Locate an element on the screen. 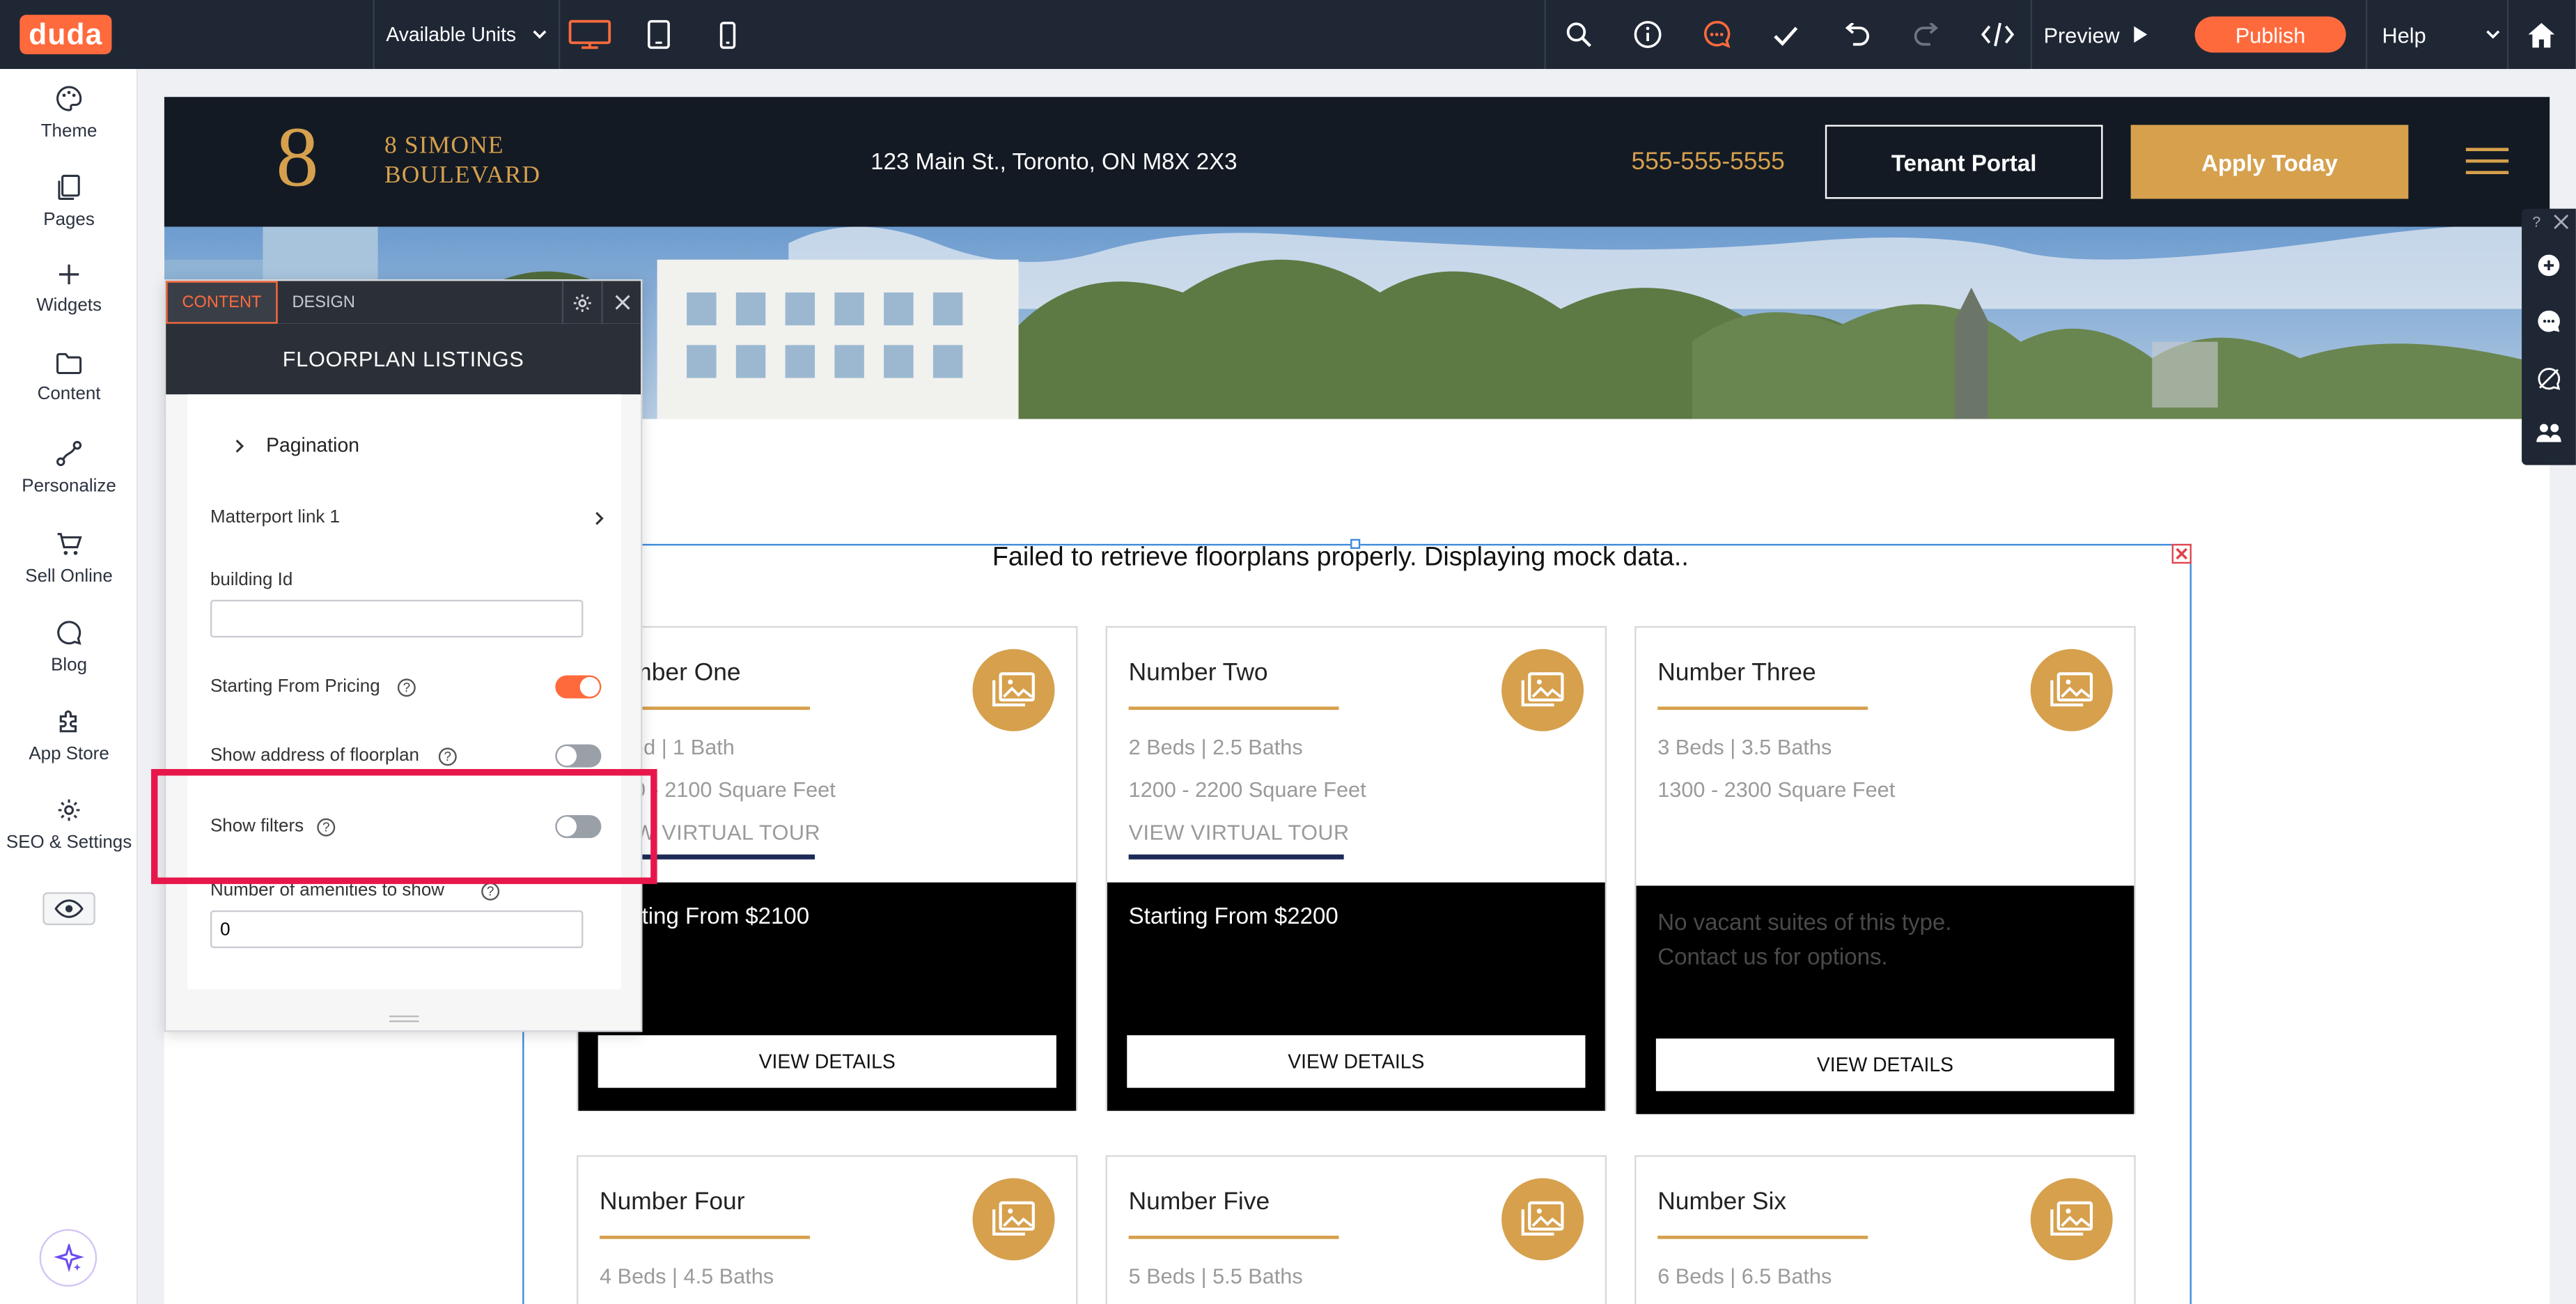  matterport-link-row: Matterport link 1 is located at coordinates (407, 517).